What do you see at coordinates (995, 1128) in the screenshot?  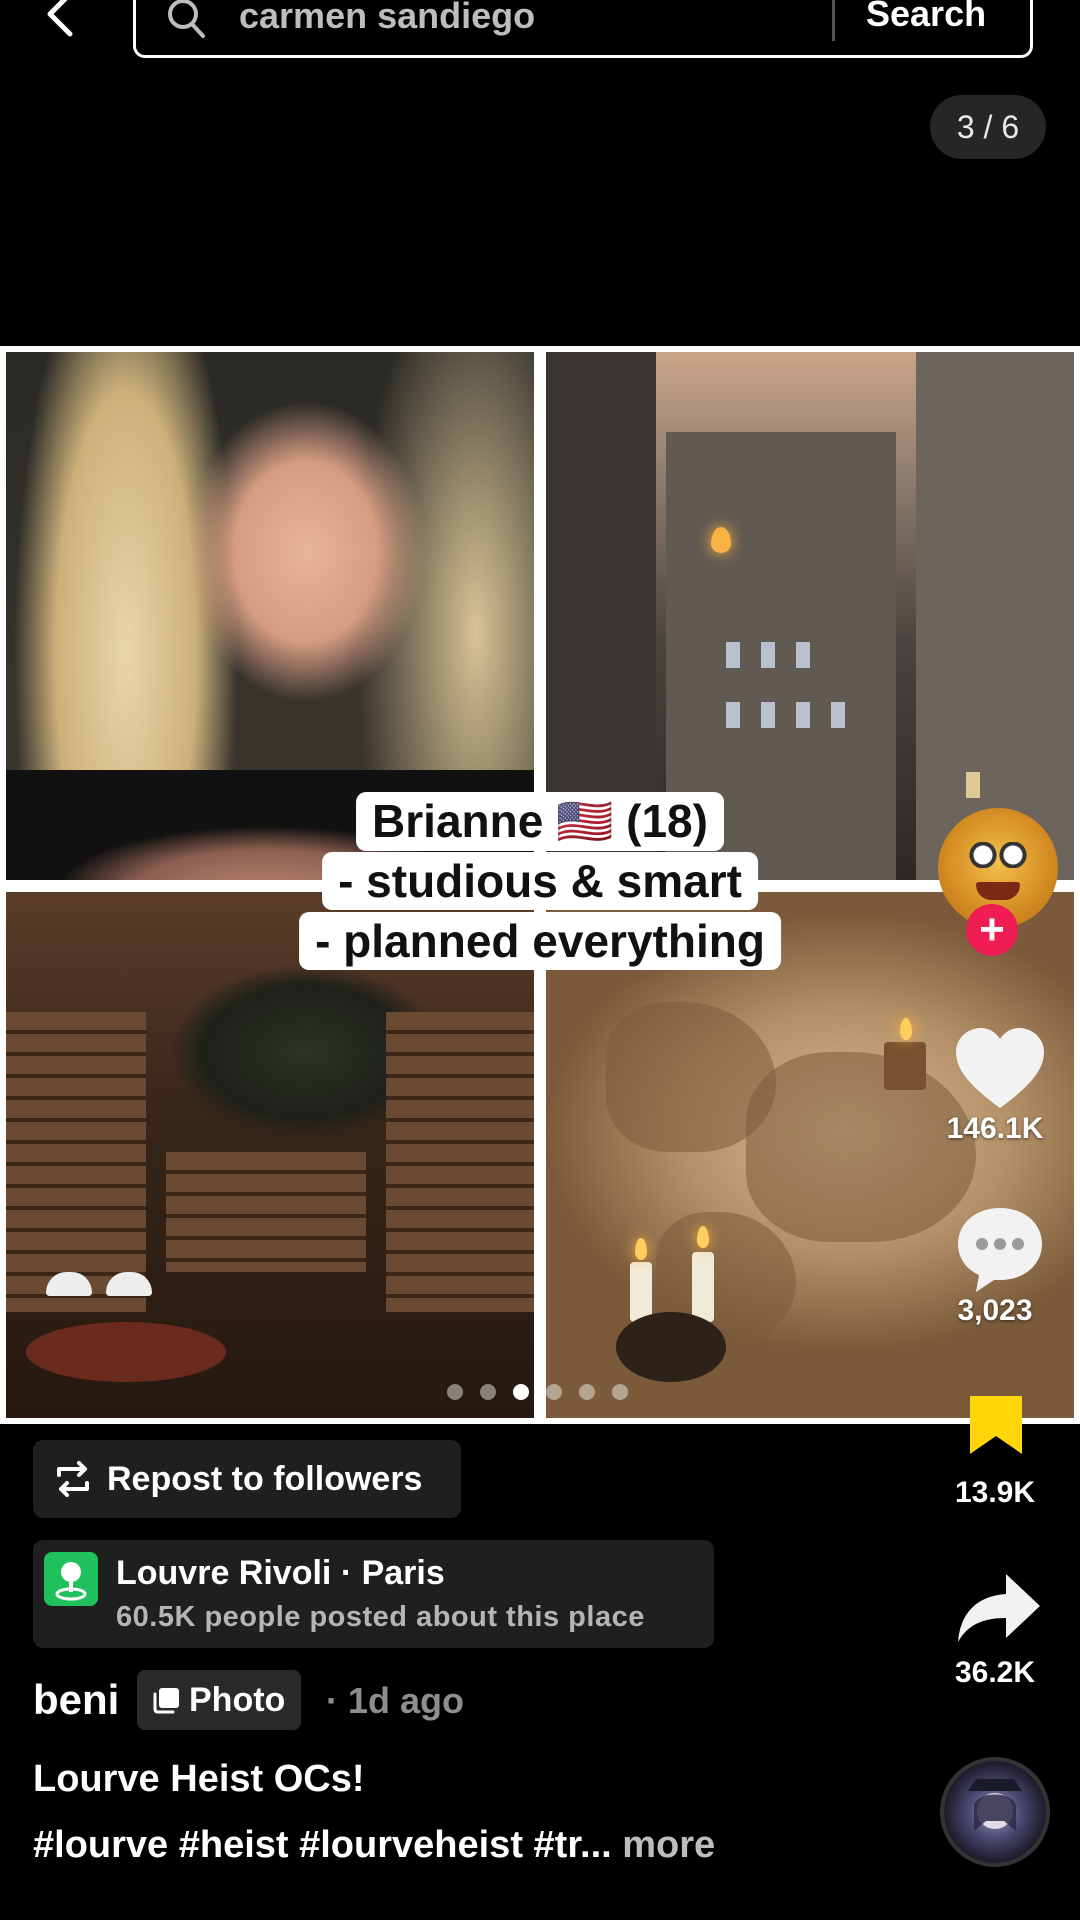 I see `like-count: 146.1K` at bounding box center [995, 1128].